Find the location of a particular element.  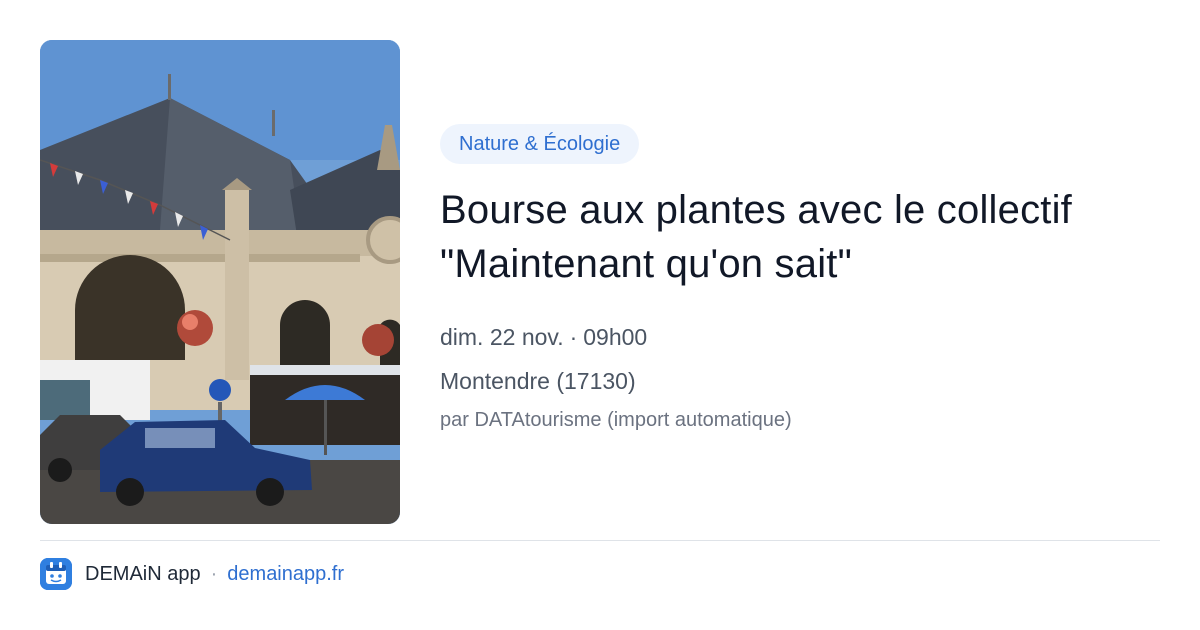

app-logo-icon is located at coordinates (56, 574).